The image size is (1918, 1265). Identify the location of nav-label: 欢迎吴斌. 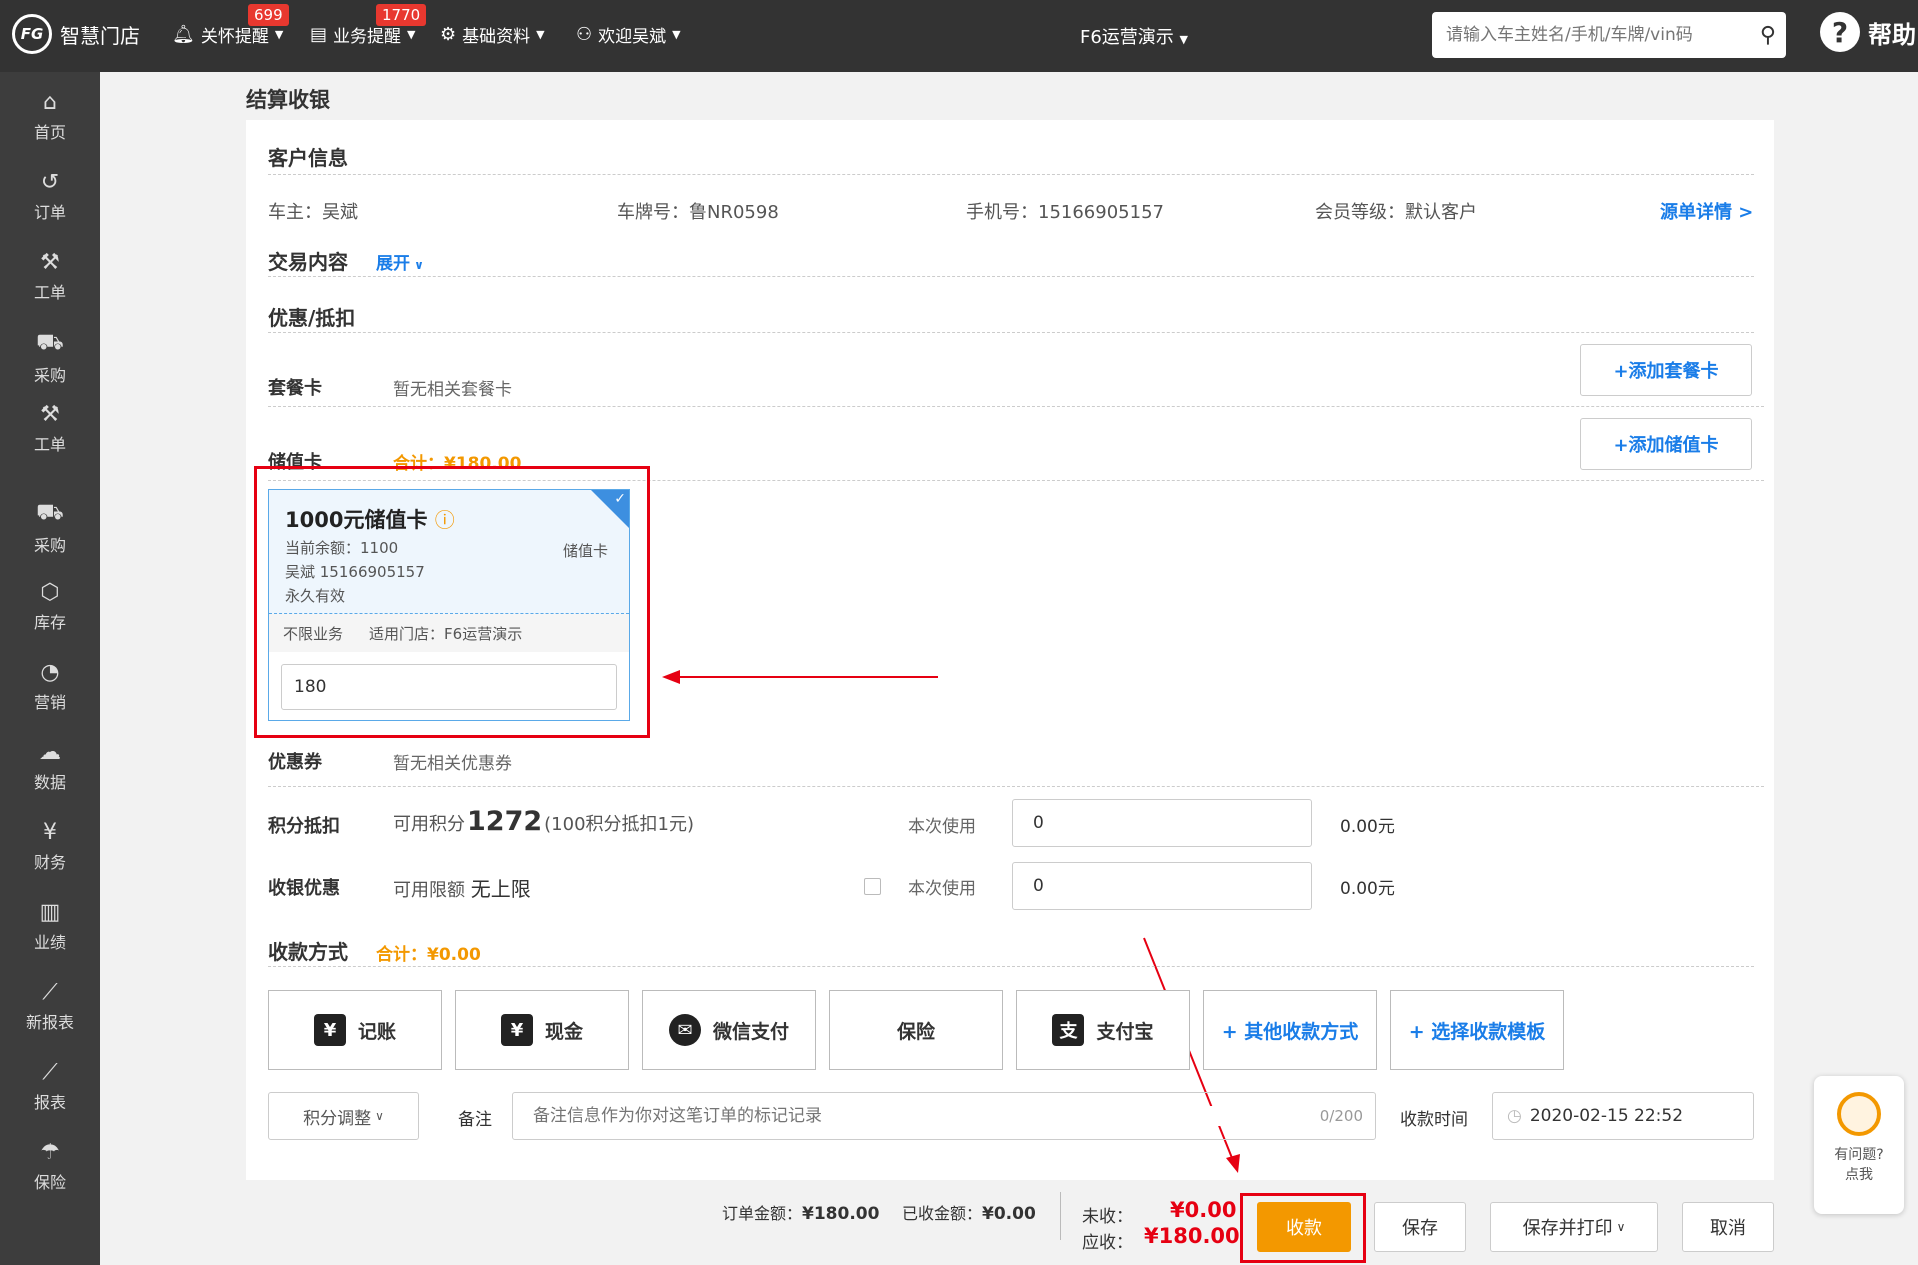
(632, 37).